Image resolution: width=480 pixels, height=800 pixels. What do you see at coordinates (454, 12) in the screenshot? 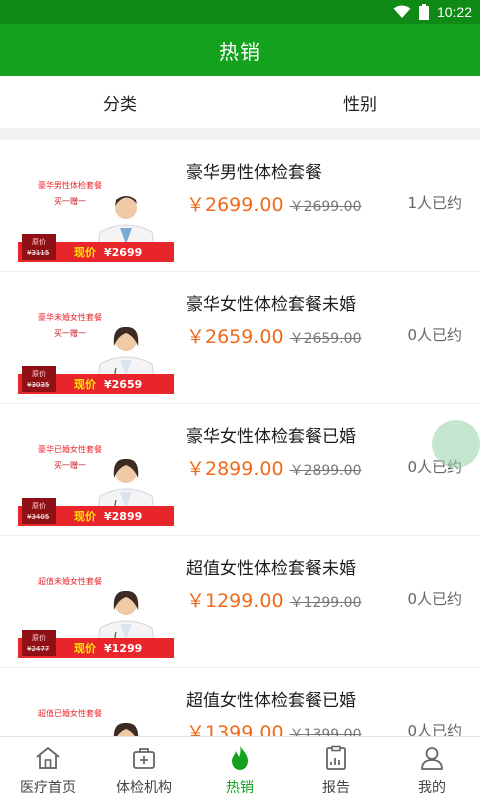
I see `status-time: 10:22` at bounding box center [454, 12].